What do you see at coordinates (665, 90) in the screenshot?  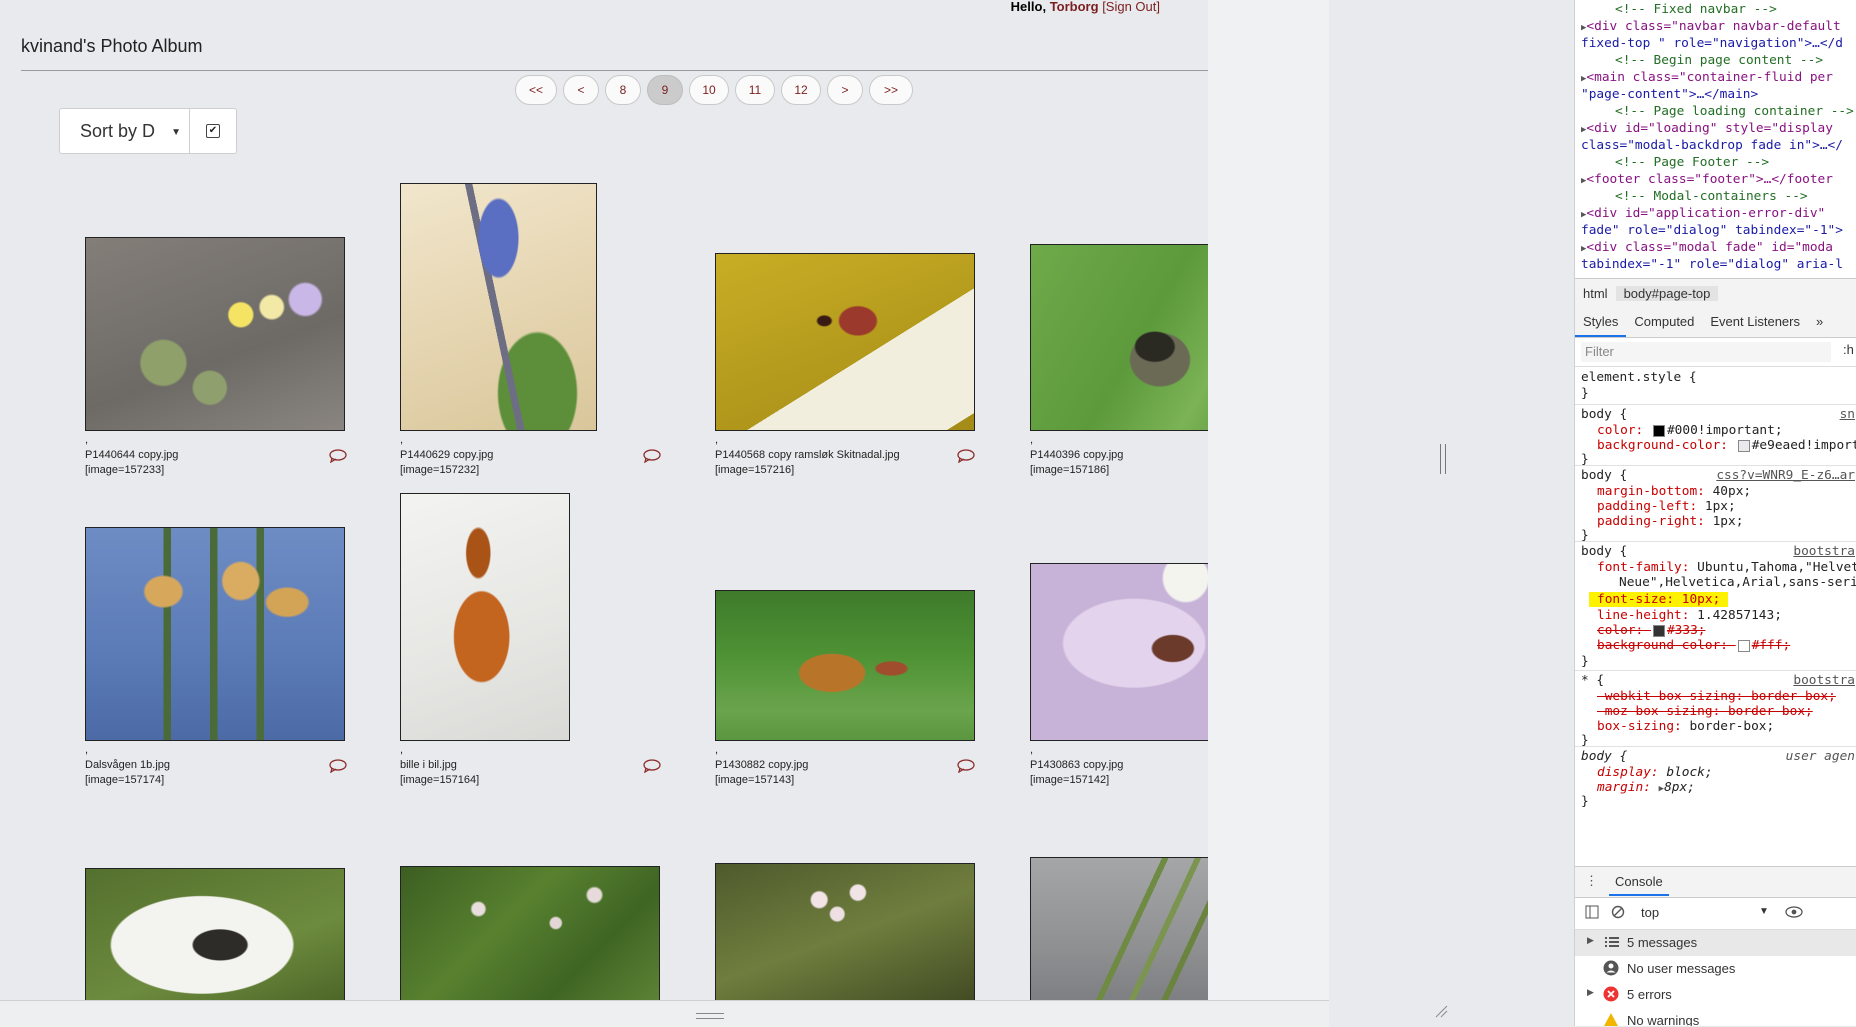 I see `page-9-button: 9` at bounding box center [665, 90].